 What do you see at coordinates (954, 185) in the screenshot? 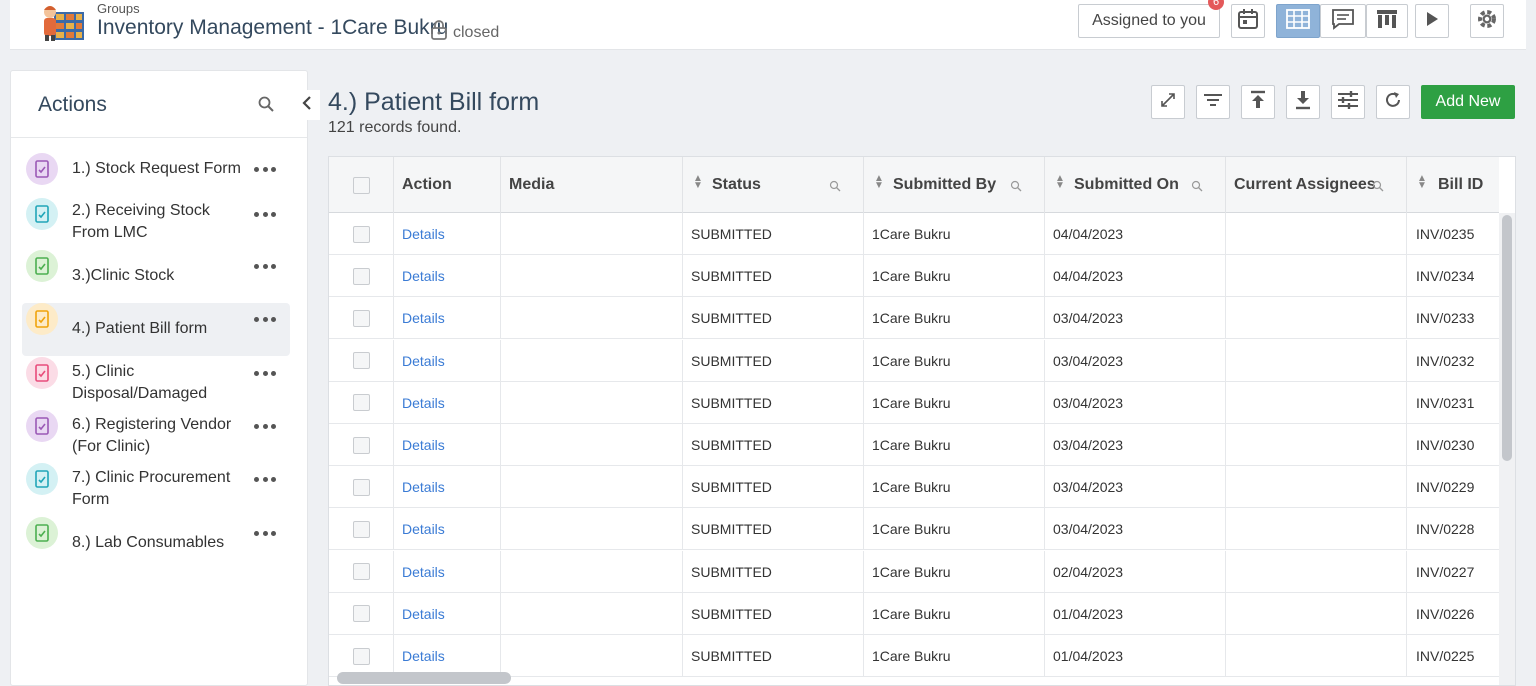
I see `header-submitted-by: ▲ ▼ Submitted By` at bounding box center [954, 185].